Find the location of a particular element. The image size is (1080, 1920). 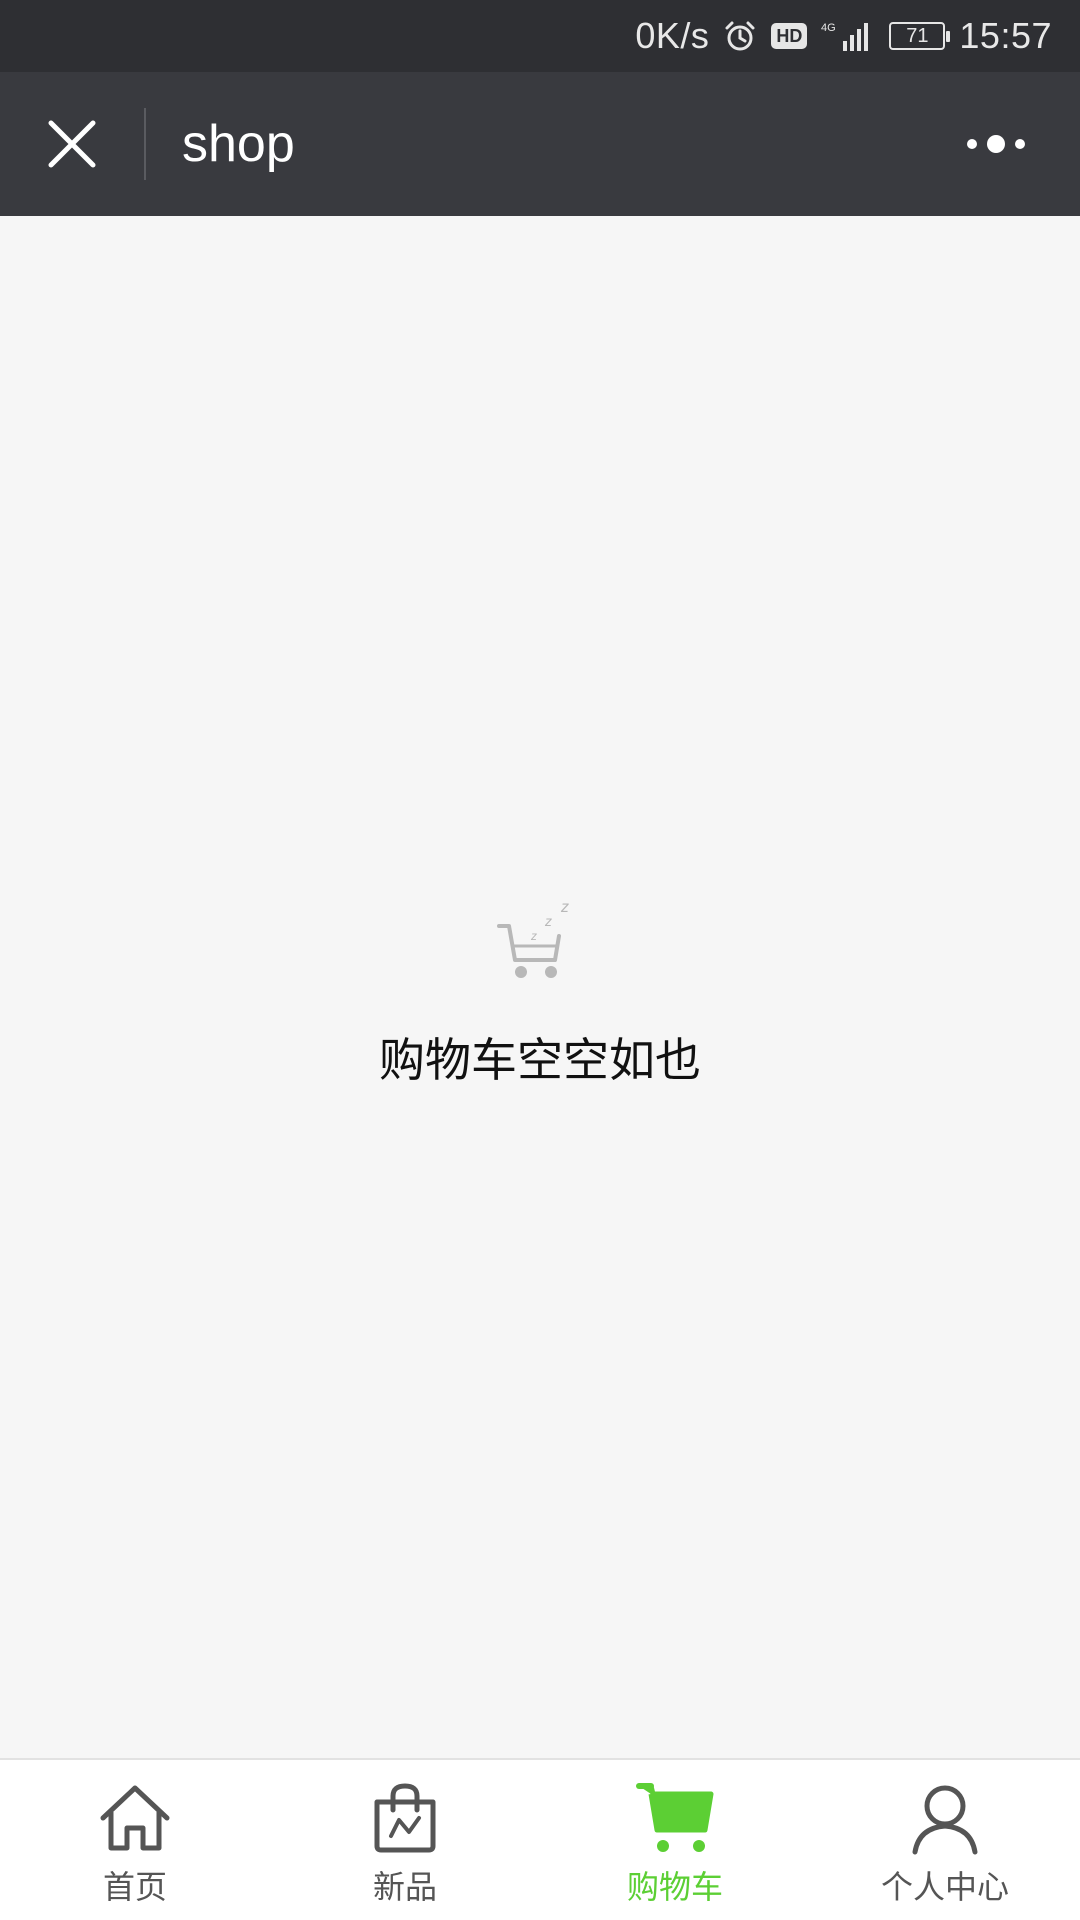

cart-icon is located at coordinates (675, 1818).